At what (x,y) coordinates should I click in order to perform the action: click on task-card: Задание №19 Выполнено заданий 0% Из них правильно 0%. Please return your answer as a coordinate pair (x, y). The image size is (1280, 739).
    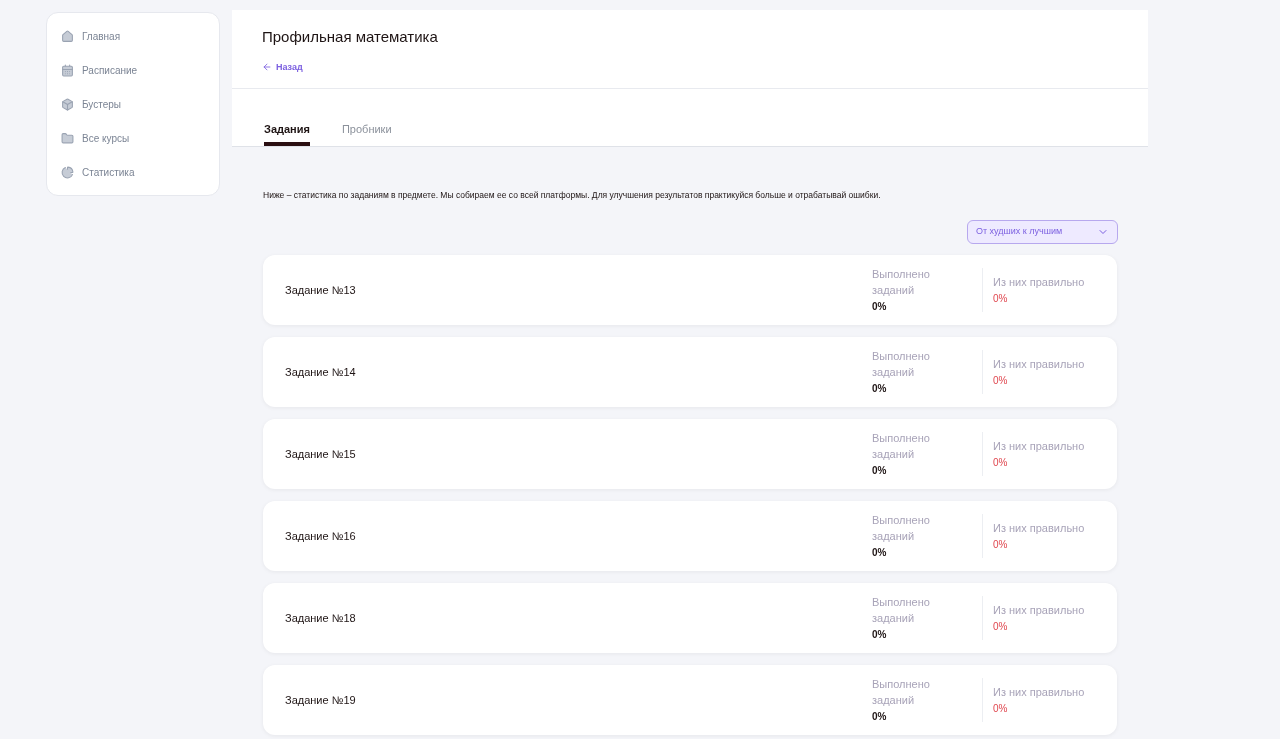
    Looking at the image, I should click on (690, 699).